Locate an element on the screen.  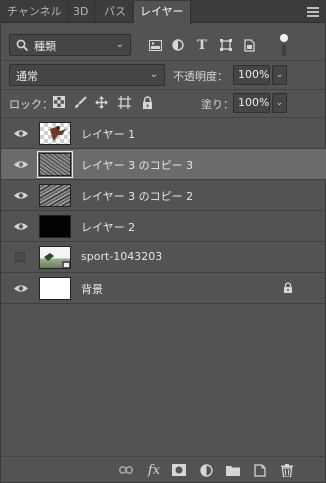
lock-label: ロック： is located at coordinates (31, 104).